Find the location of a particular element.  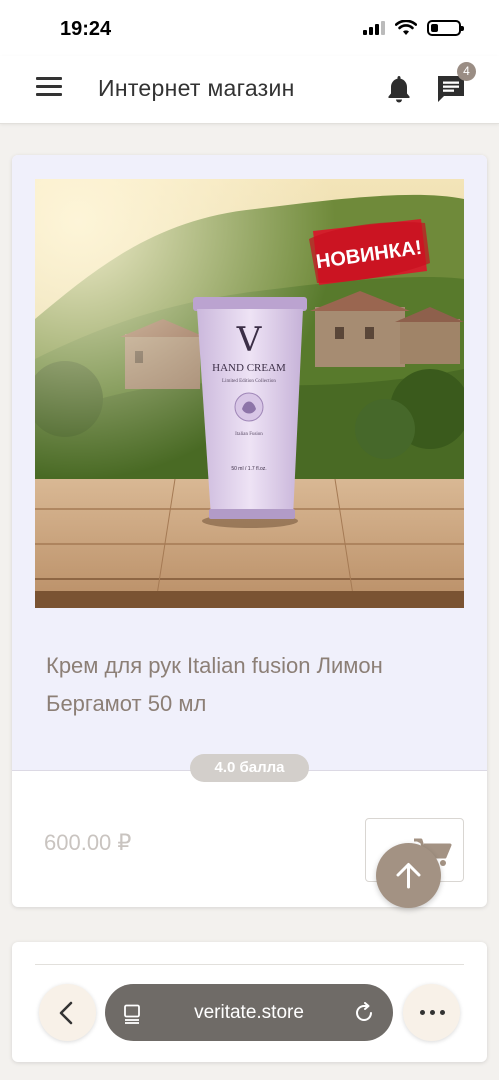

status-icons is located at coordinates (413, 28).